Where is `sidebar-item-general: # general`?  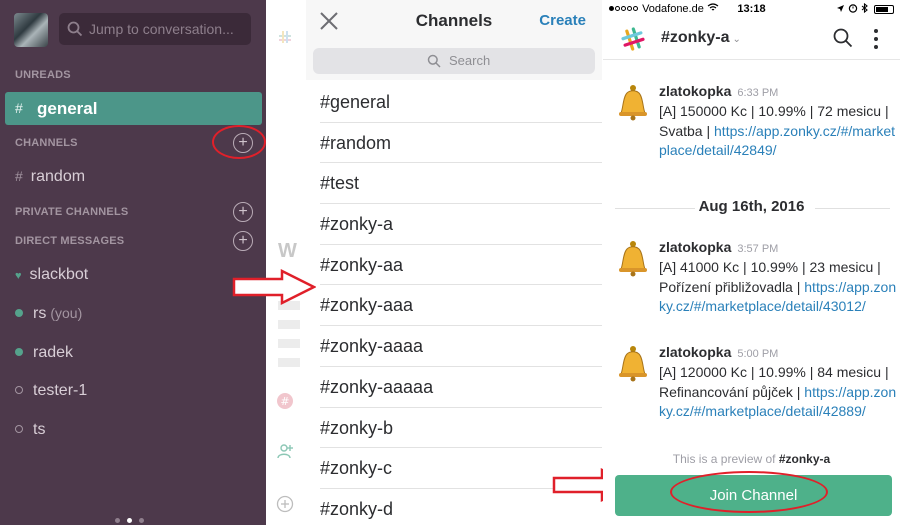 sidebar-item-general: # general is located at coordinates (133, 108).